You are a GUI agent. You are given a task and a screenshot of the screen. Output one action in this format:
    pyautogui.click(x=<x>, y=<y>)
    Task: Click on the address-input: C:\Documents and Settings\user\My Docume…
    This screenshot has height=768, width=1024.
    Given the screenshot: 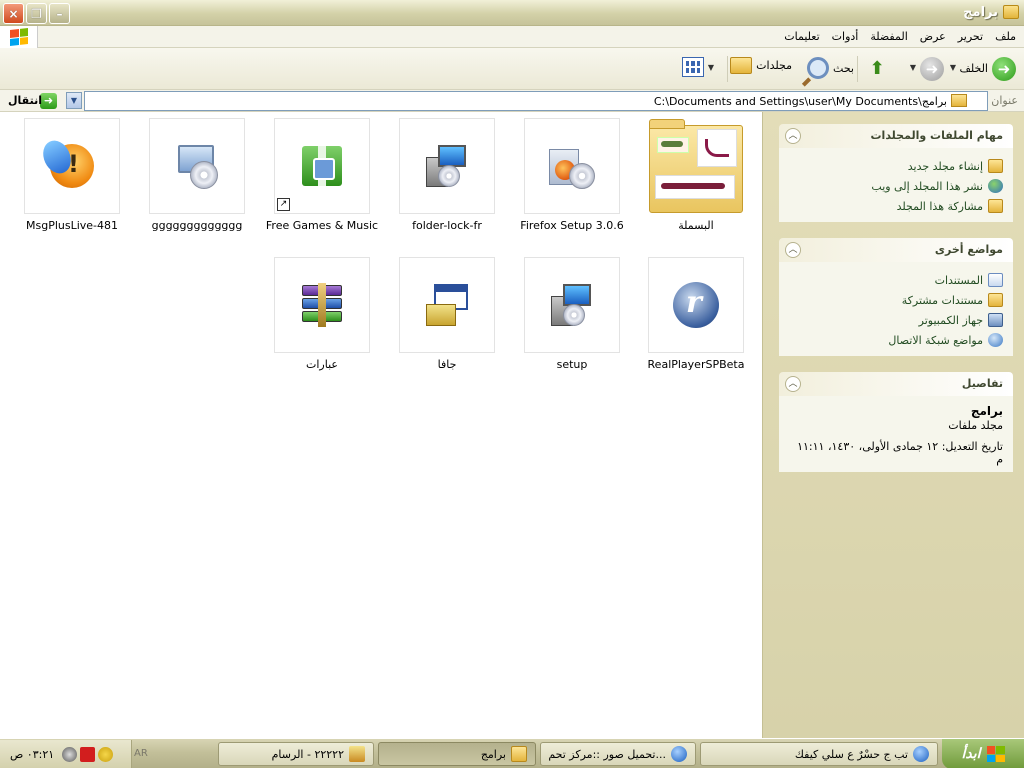 What is the action you would take?
    pyautogui.click(x=536, y=101)
    